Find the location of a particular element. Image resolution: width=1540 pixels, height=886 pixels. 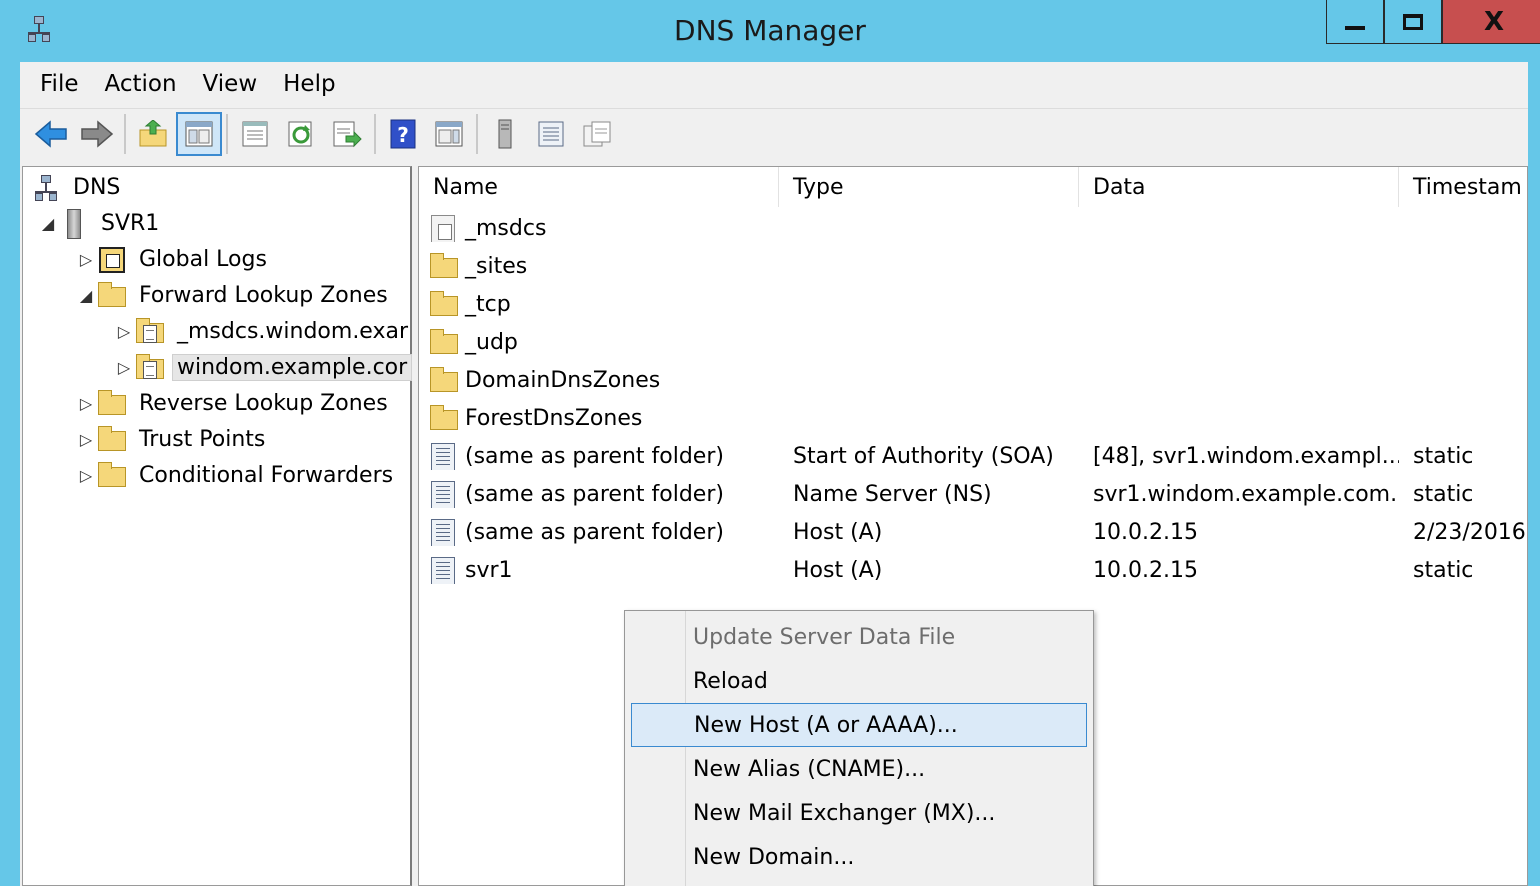

tree-item-global-logs: ▷ Global Logs is located at coordinates (173, 259).